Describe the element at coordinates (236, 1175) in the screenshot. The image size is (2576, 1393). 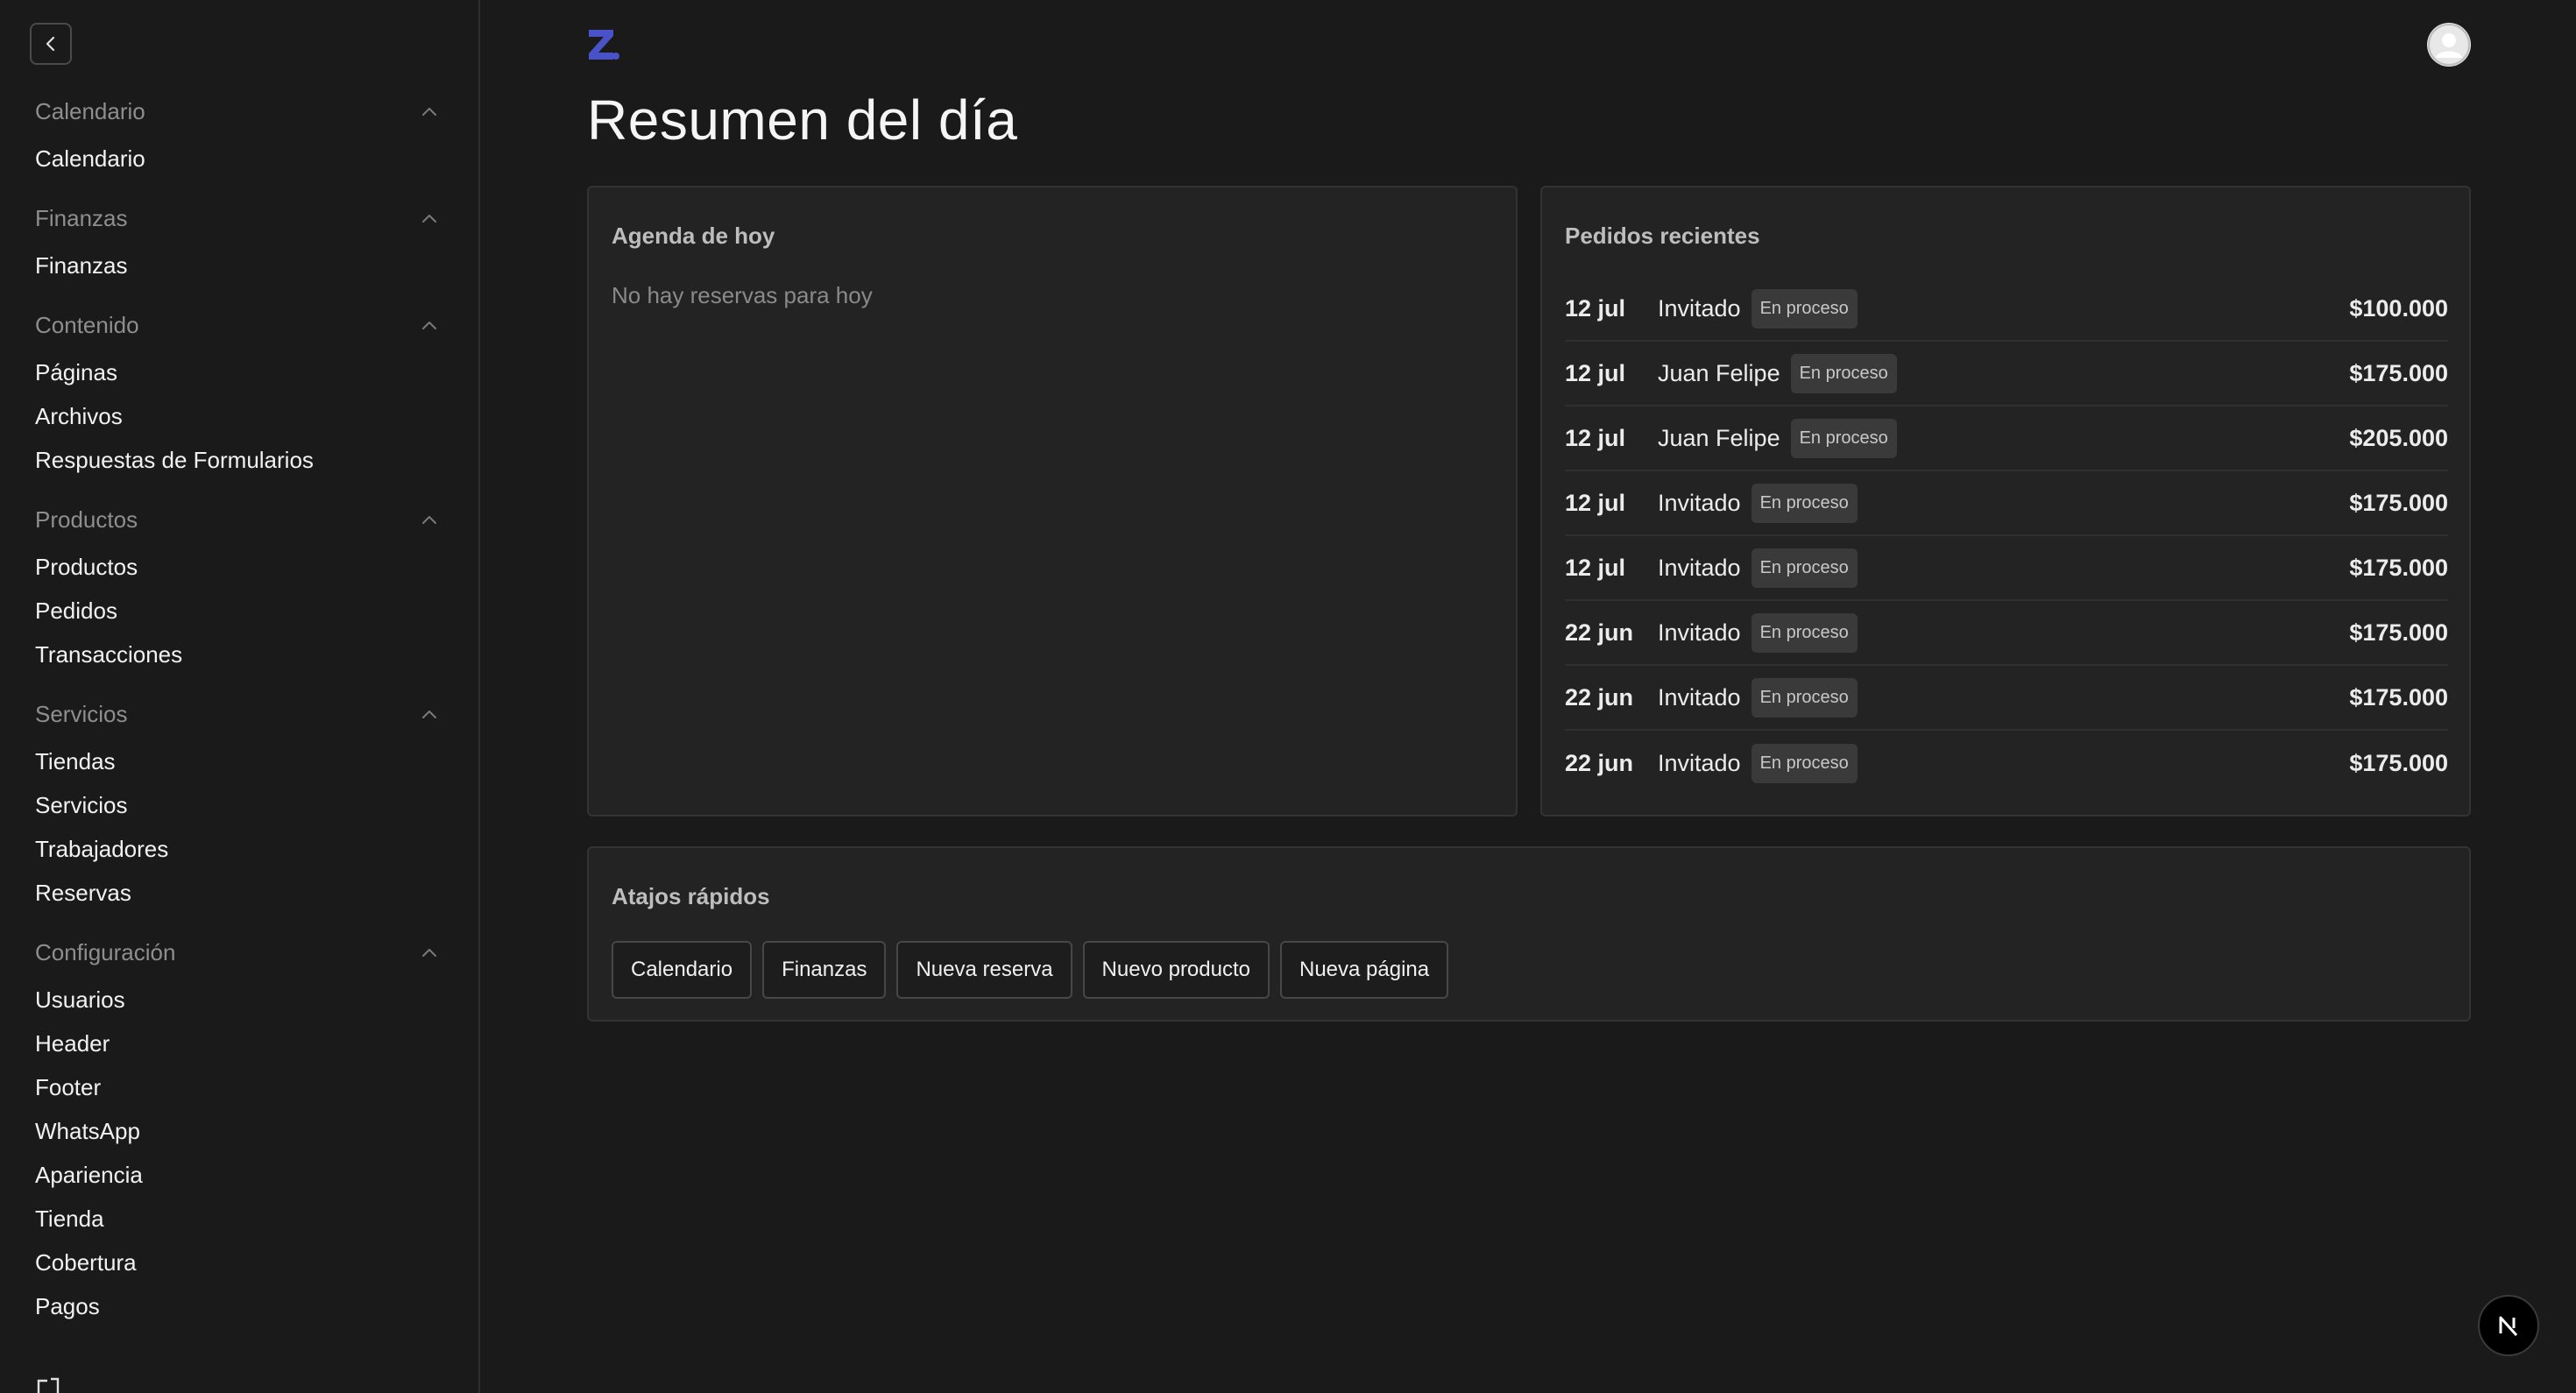
I see `sidebar-item-apariencia: Apariencia` at that location.